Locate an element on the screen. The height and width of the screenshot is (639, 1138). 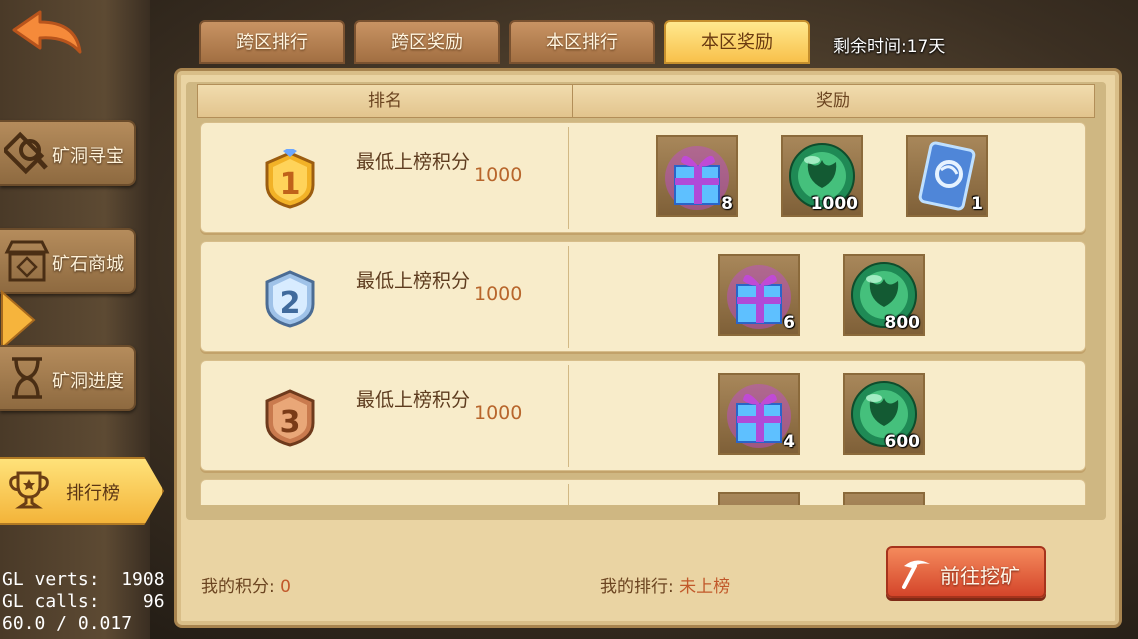
tab-local-rewards: 本区奖励 is located at coordinates (737, 42).